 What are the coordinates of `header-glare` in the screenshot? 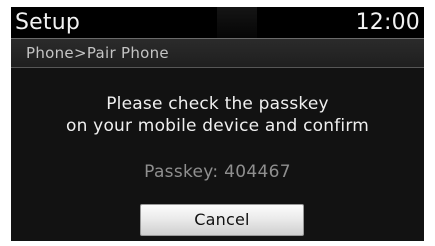 It's located at (237, 22).